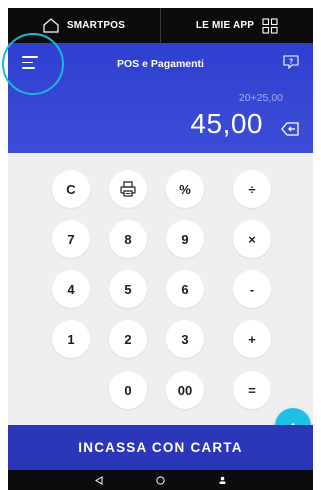 This screenshot has width=321, height=490. What do you see at coordinates (128, 289) in the screenshot?
I see `key-5: 5` at bounding box center [128, 289].